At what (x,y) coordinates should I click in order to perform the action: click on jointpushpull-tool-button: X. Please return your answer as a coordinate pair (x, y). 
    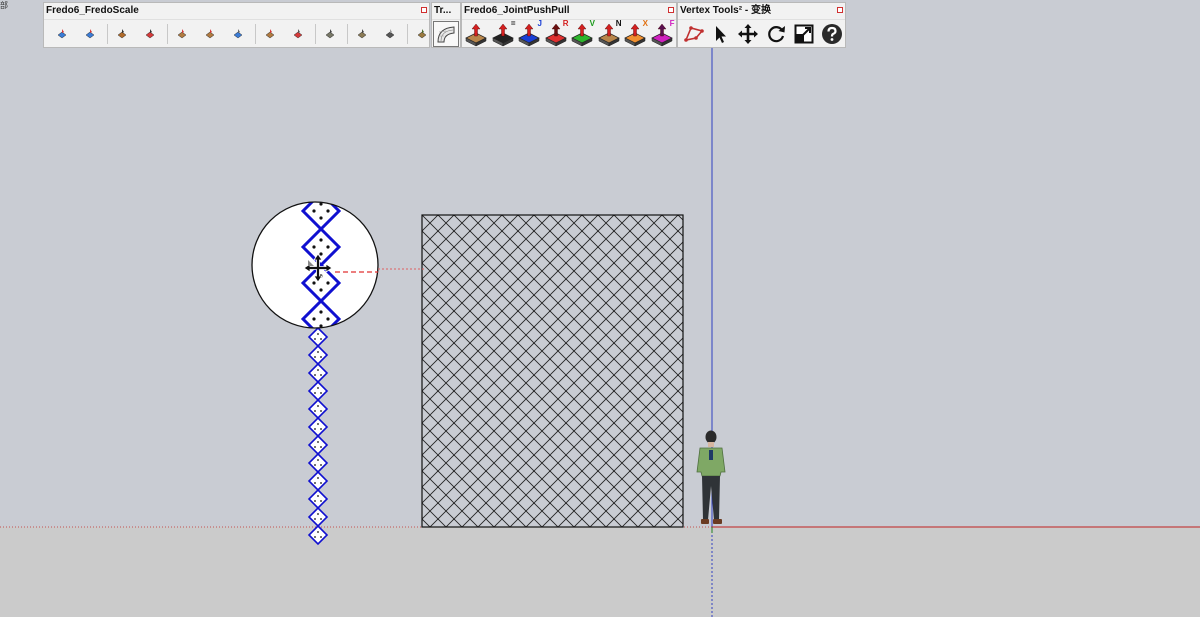
    Looking at the image, I should click on (636, 33).